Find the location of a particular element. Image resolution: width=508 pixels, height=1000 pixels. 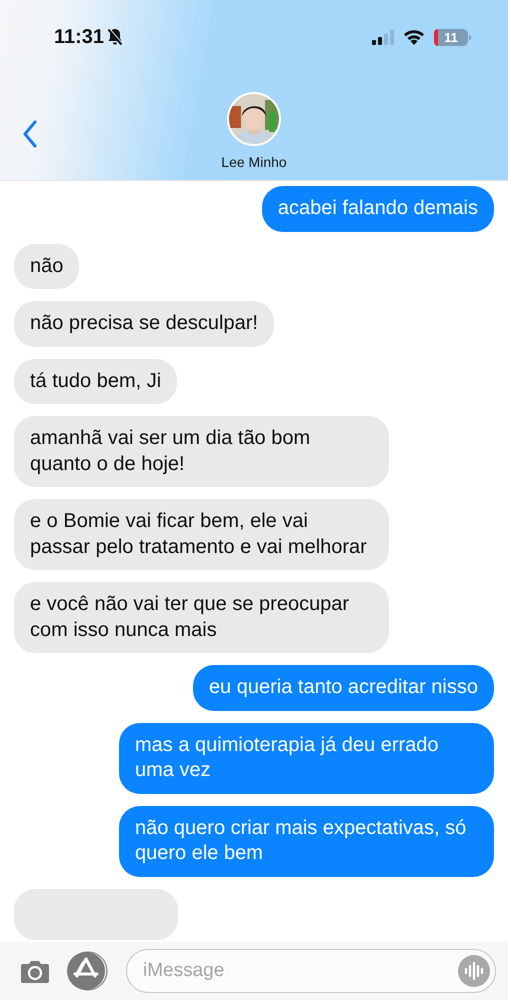

message-bubble: eu queria tanto acreditar nisso is located at coordinates (343, 687).